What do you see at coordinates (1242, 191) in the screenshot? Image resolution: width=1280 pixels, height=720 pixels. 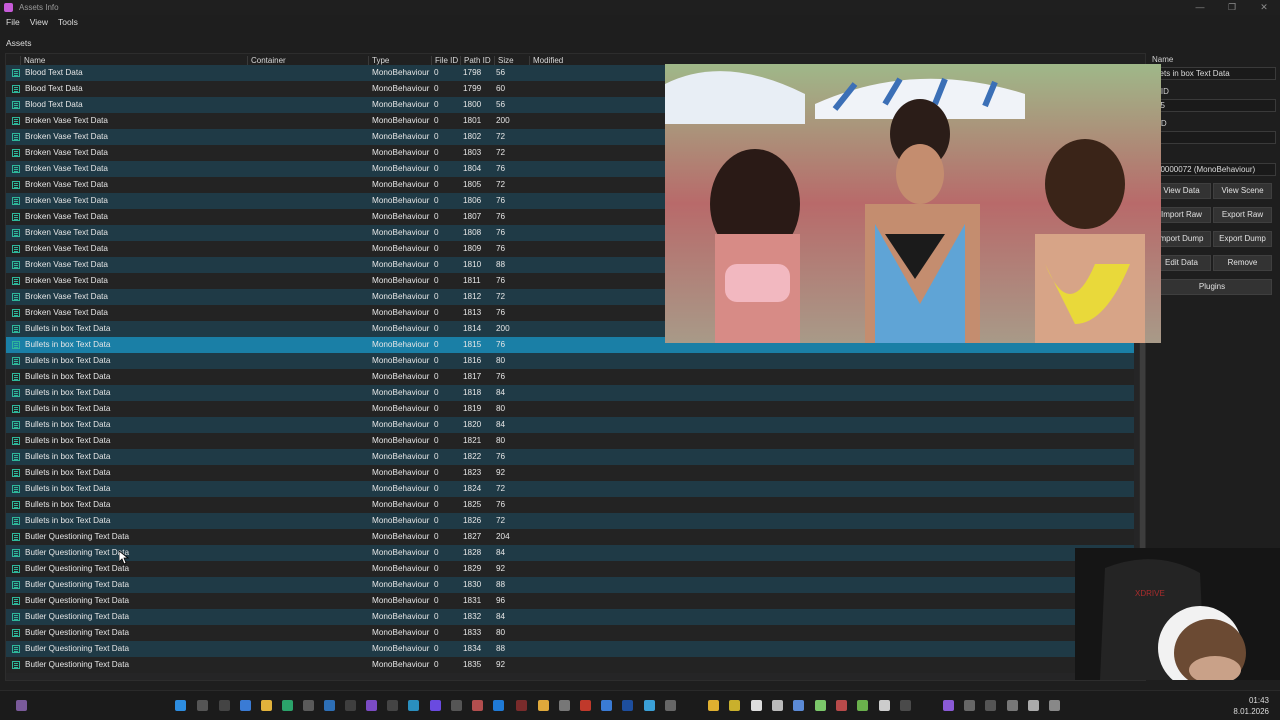 I see `view-scene-button: View Scene` at bounding box center [1242, 191].